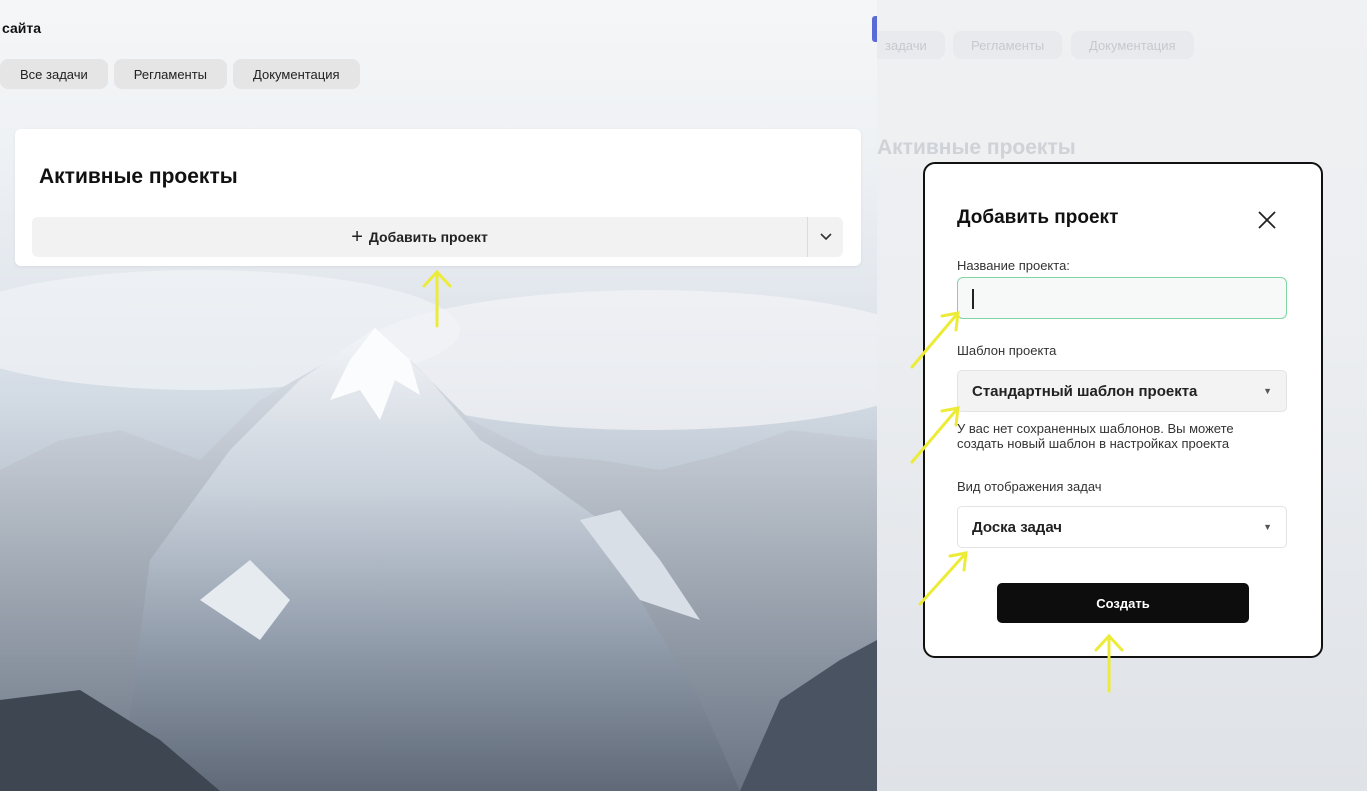  Describe the element at coordinates (1008, 45) in the screenshot. I see `background-tab-regulations: Регламенты` at that location.